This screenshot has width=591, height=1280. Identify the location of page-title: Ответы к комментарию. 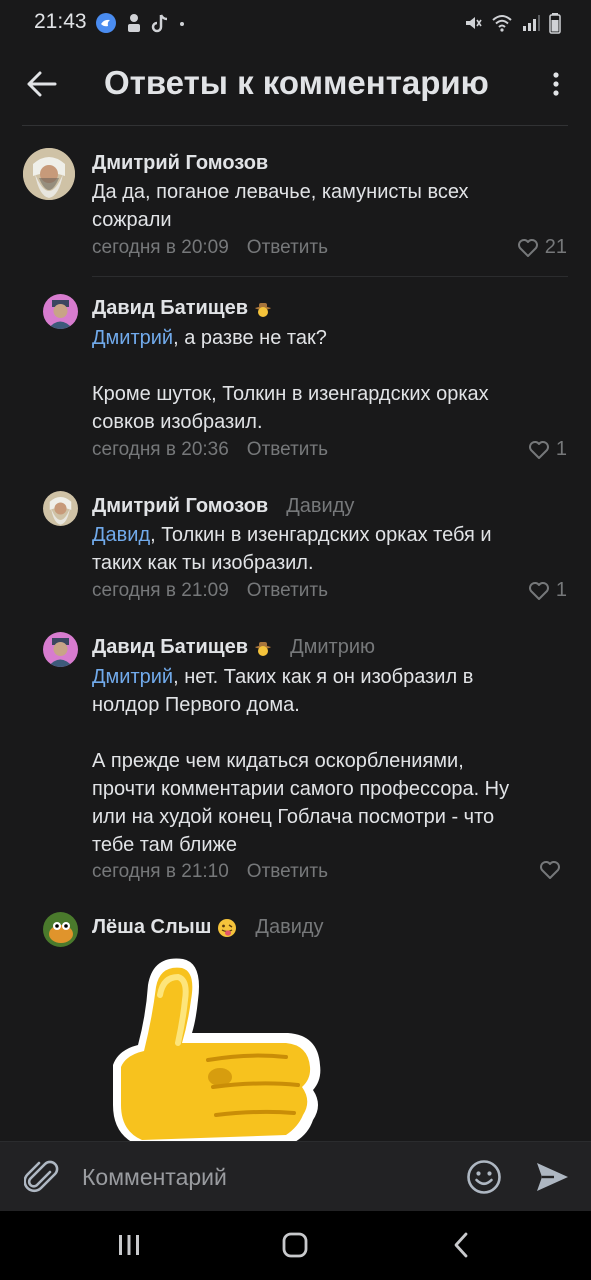
(296, 82).